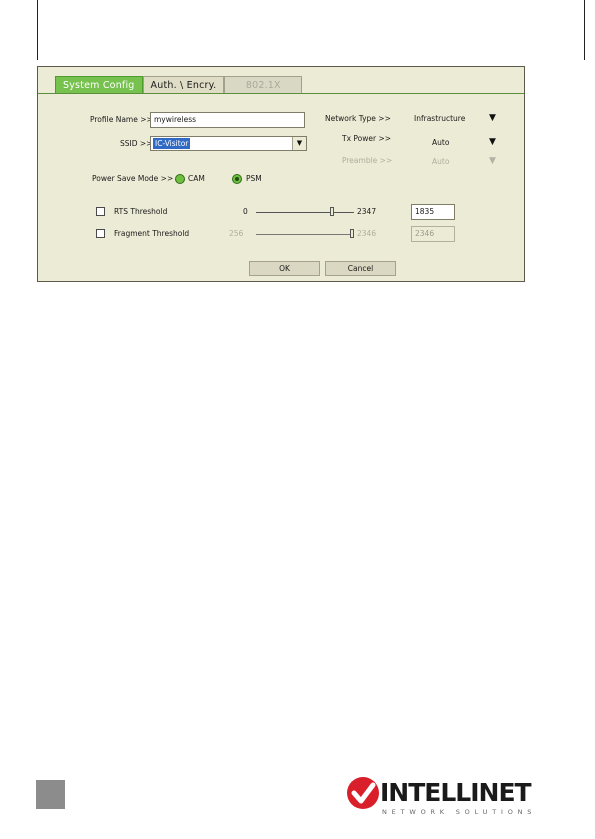  Describe the element at coordinates (180, 179) in the screenshot. I see `cam-radio` at that location.